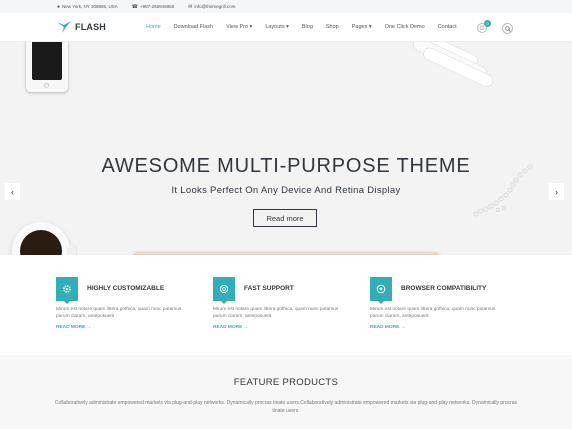 The height and width of the screenshot is (429, 572). Describe the element at coordinates (67, 290) in the screenshot. I see `gear-icon` at that location.